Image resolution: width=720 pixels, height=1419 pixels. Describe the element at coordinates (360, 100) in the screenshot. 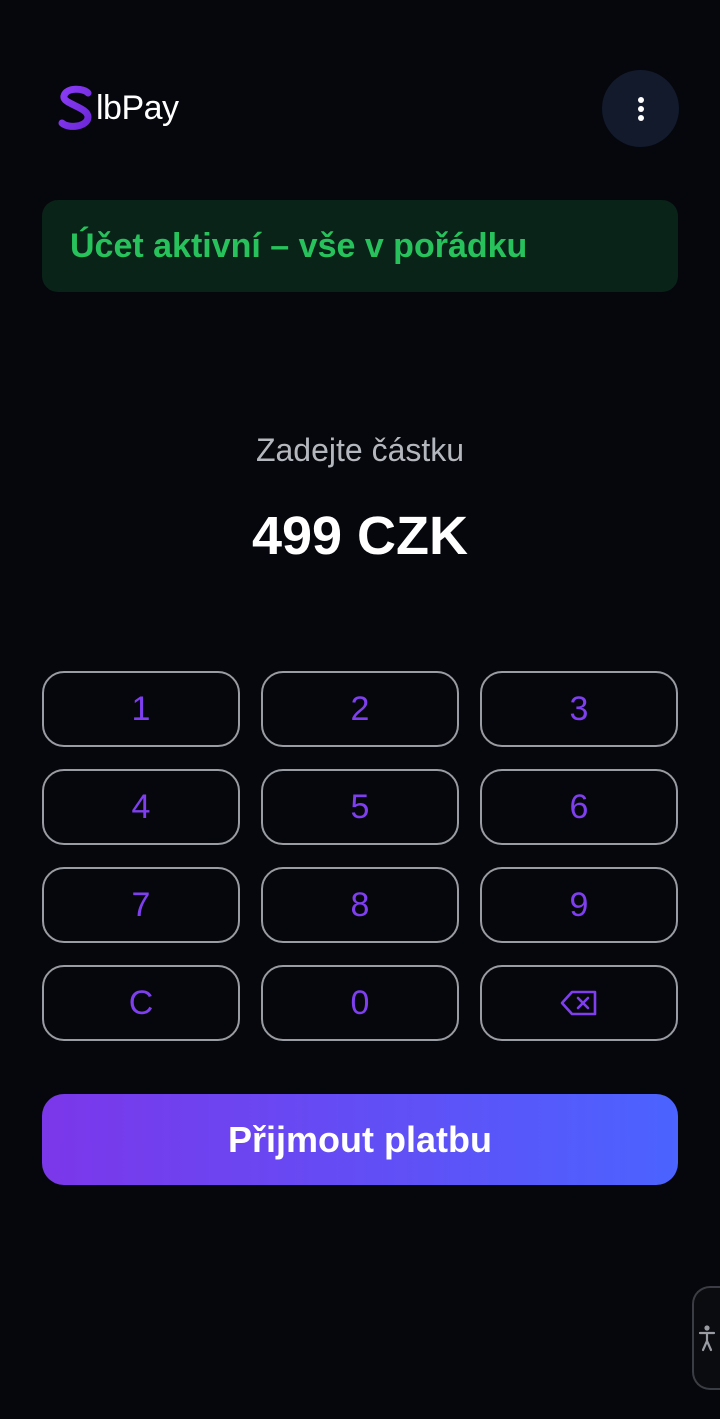

I see `app-header: lbPay` at that location.